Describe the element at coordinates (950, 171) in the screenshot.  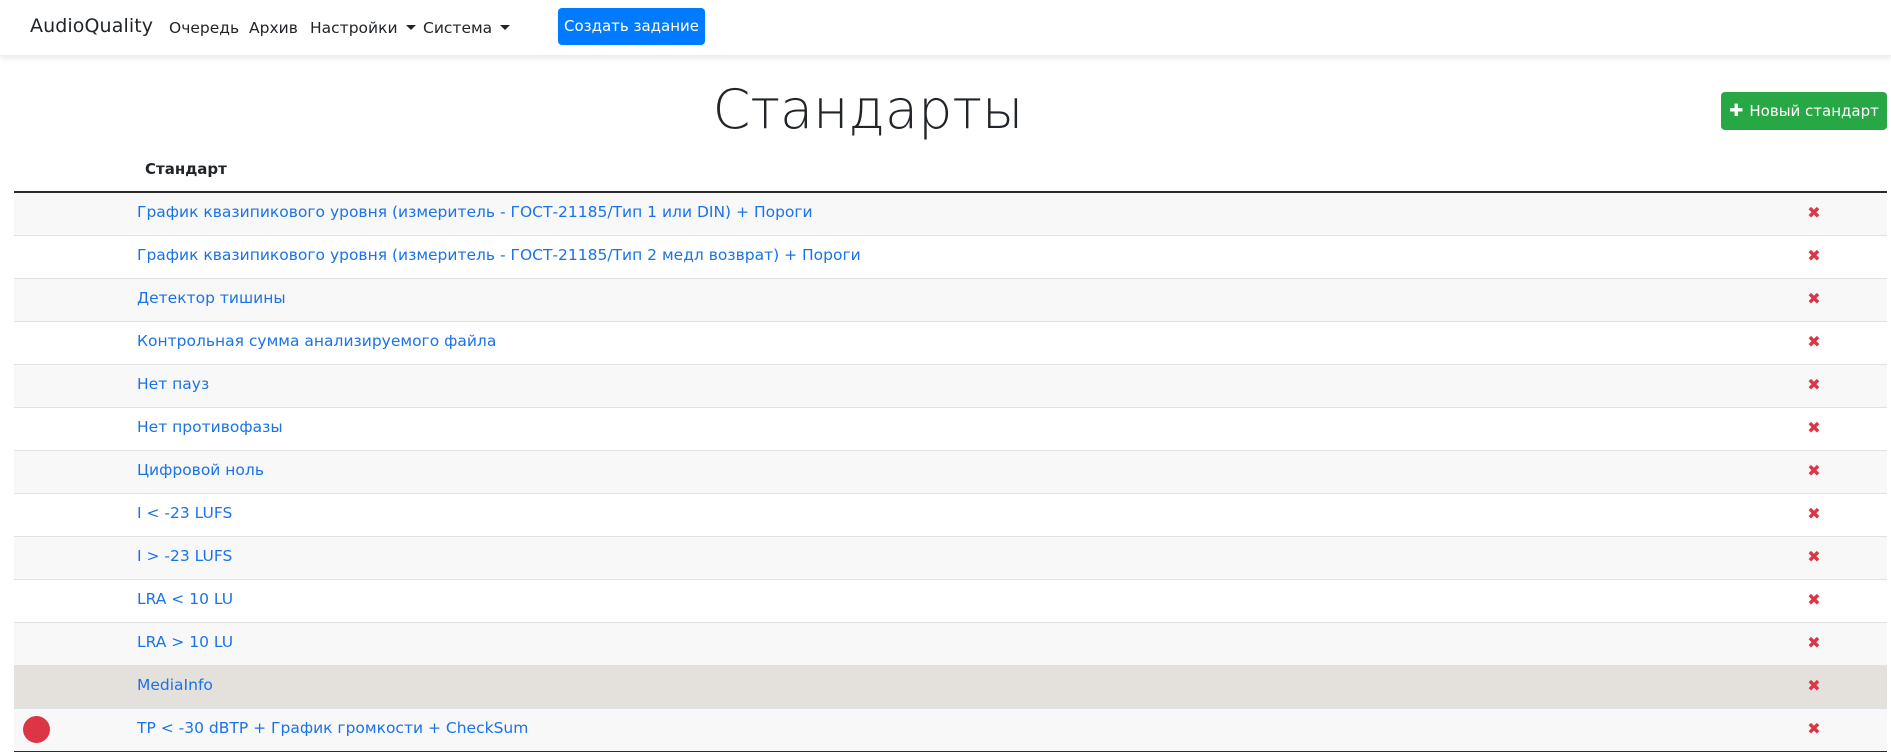
I see `table-header: Стандарт` at that location.